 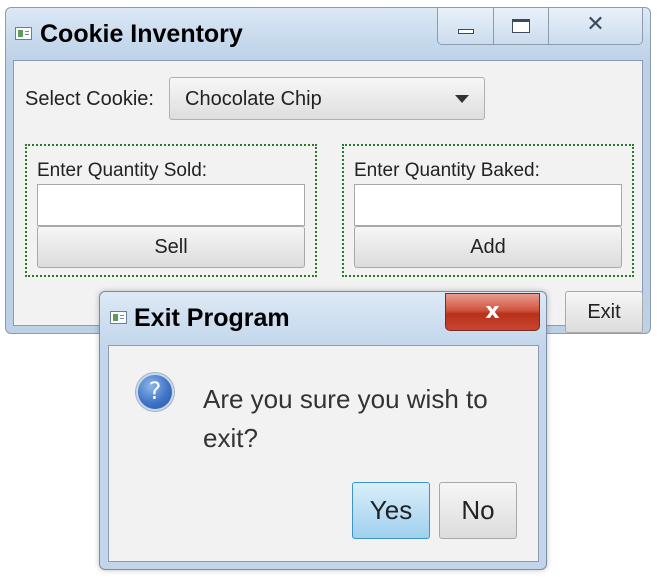 I want to click on main-titlebar: Cookie Inventory ✕, so click(x=328, y=34).